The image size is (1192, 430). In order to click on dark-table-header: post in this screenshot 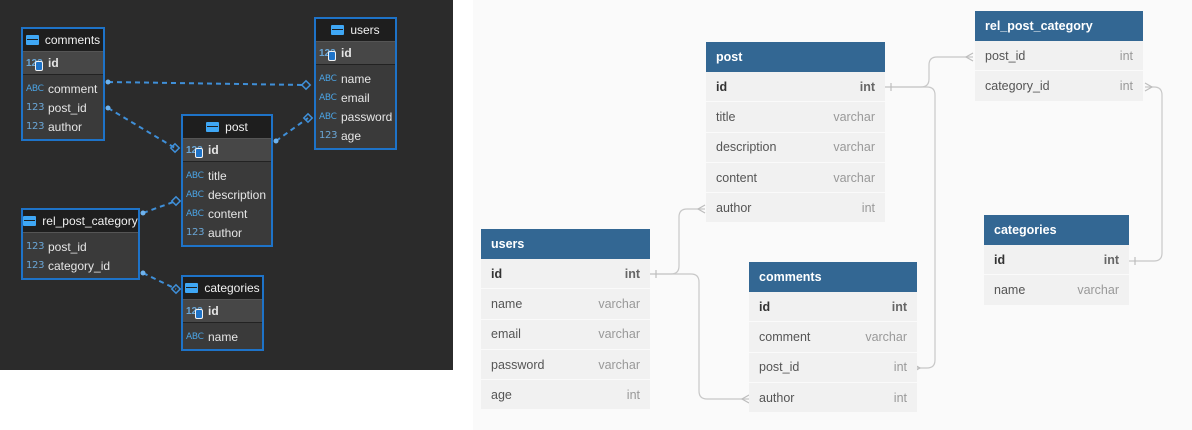, I will do `click(227, 127)`.